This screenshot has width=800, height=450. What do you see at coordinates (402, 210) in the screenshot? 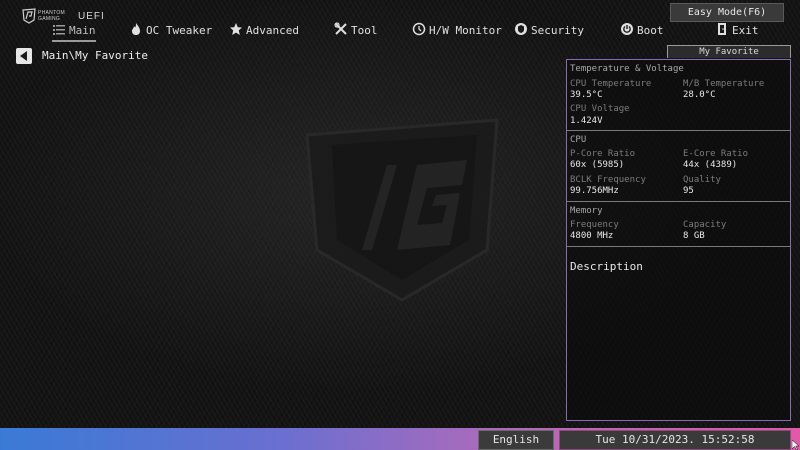
I see `phantom-gaming-watermark-icon` at bounding box center [402, 210].